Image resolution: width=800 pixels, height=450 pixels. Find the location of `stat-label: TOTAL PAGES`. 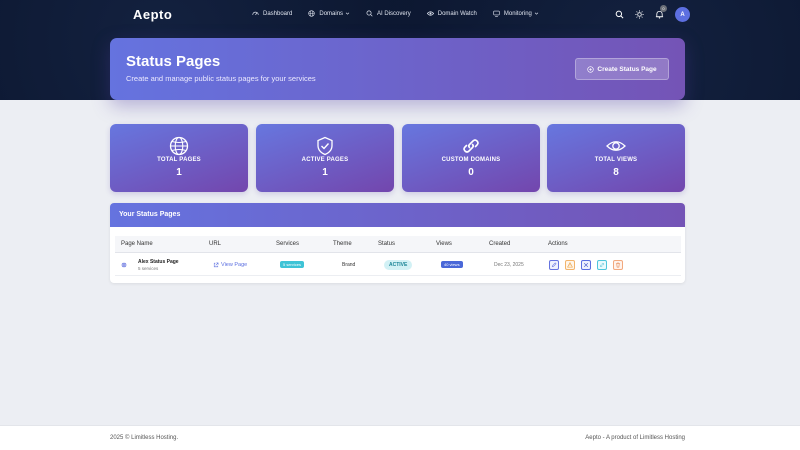

stat-label: TOTAL PAGES is located at coordinates (179, 160).